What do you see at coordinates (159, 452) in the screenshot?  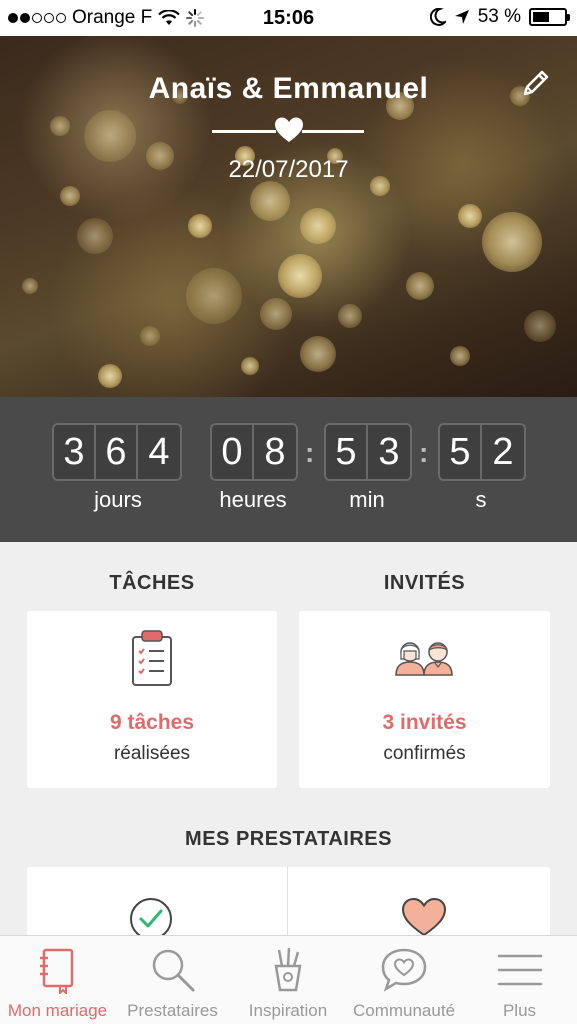 I see `days-digit: 4` at bounding box center [159, 452].